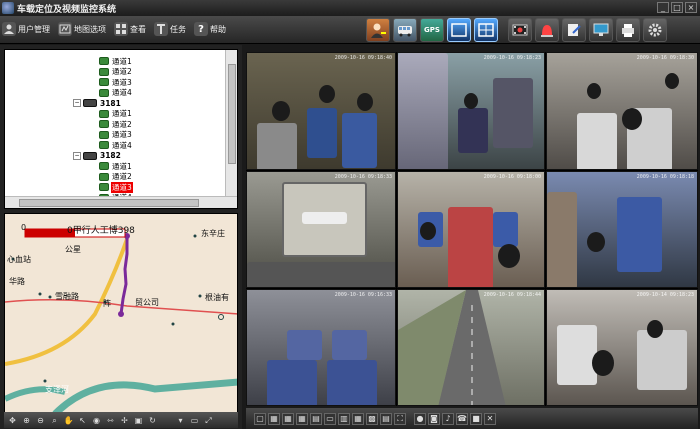 The height and width of the screenshot is (429, 700). Describe the element at coordinates (350, 8) in the screenshot. I see `title-bar: 车载定位及视频监控系统 _ □ ×` at that location.